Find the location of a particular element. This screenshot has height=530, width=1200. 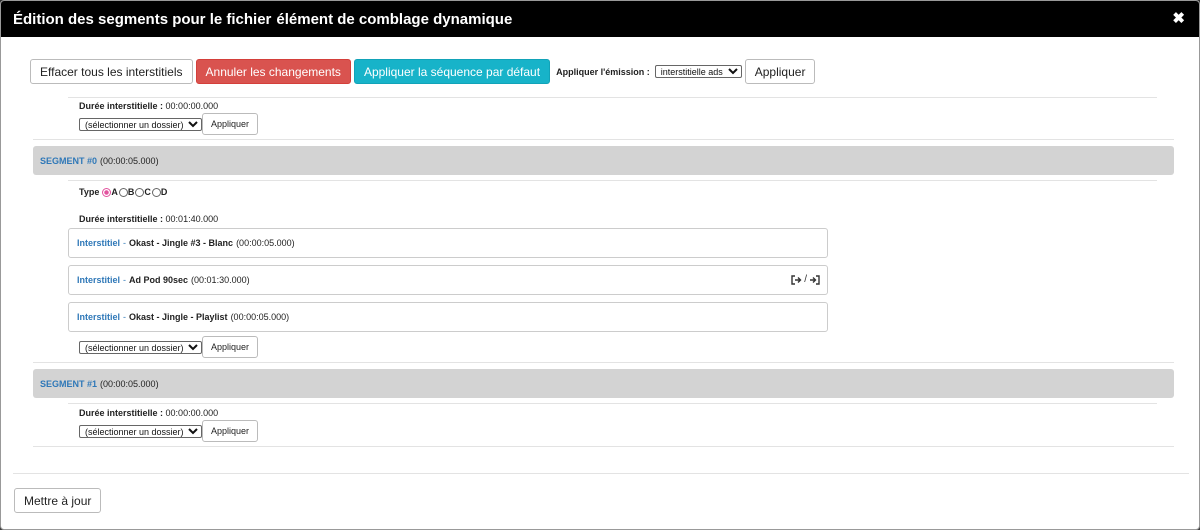

segment-header-0: SEGMENT #0 (00:00:05.000) is located at coordinates (603, 160).